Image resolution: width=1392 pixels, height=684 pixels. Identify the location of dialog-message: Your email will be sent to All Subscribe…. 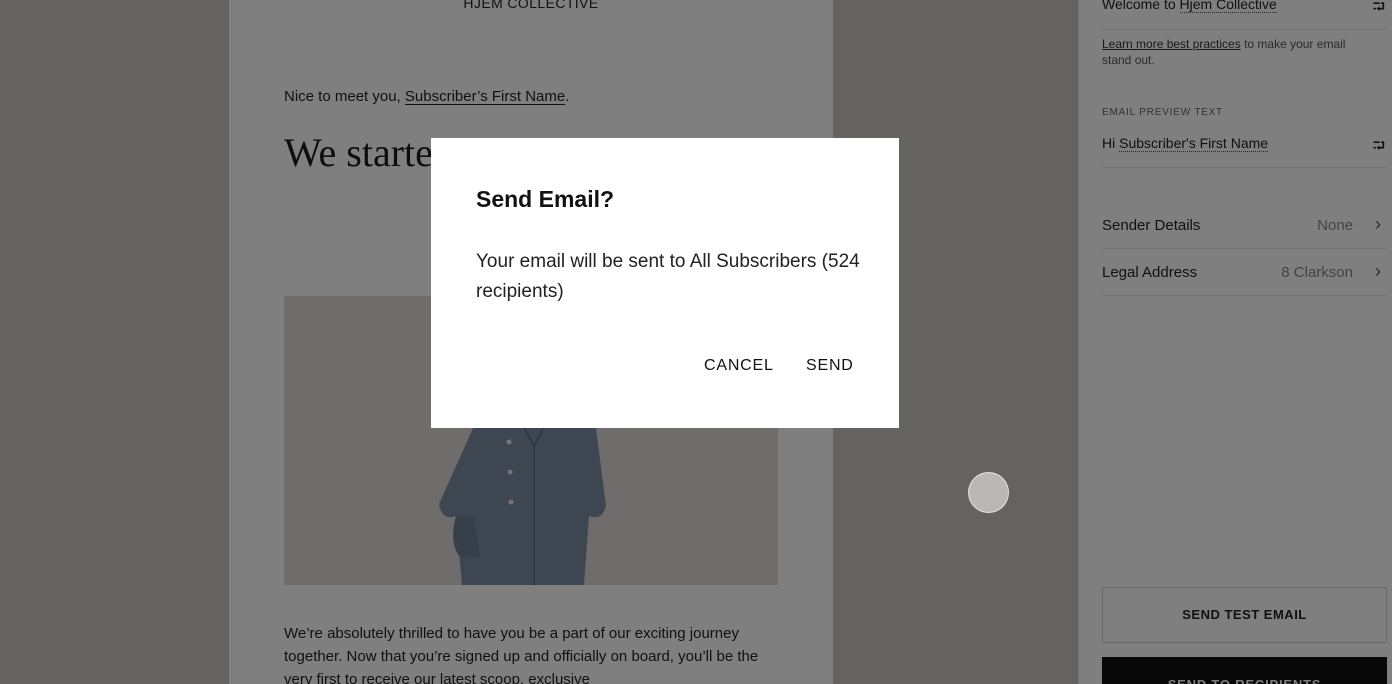
(668, 276).